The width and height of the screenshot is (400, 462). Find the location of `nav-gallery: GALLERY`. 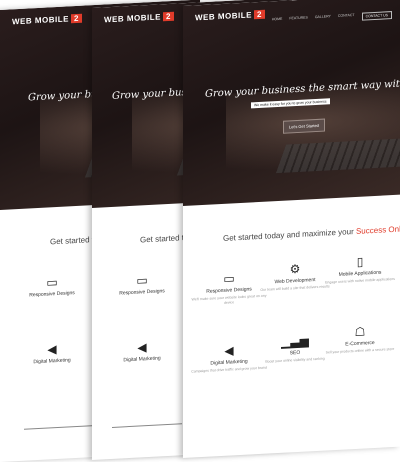

nav-gallery: GALLERY is located at coordinates (323, 18).